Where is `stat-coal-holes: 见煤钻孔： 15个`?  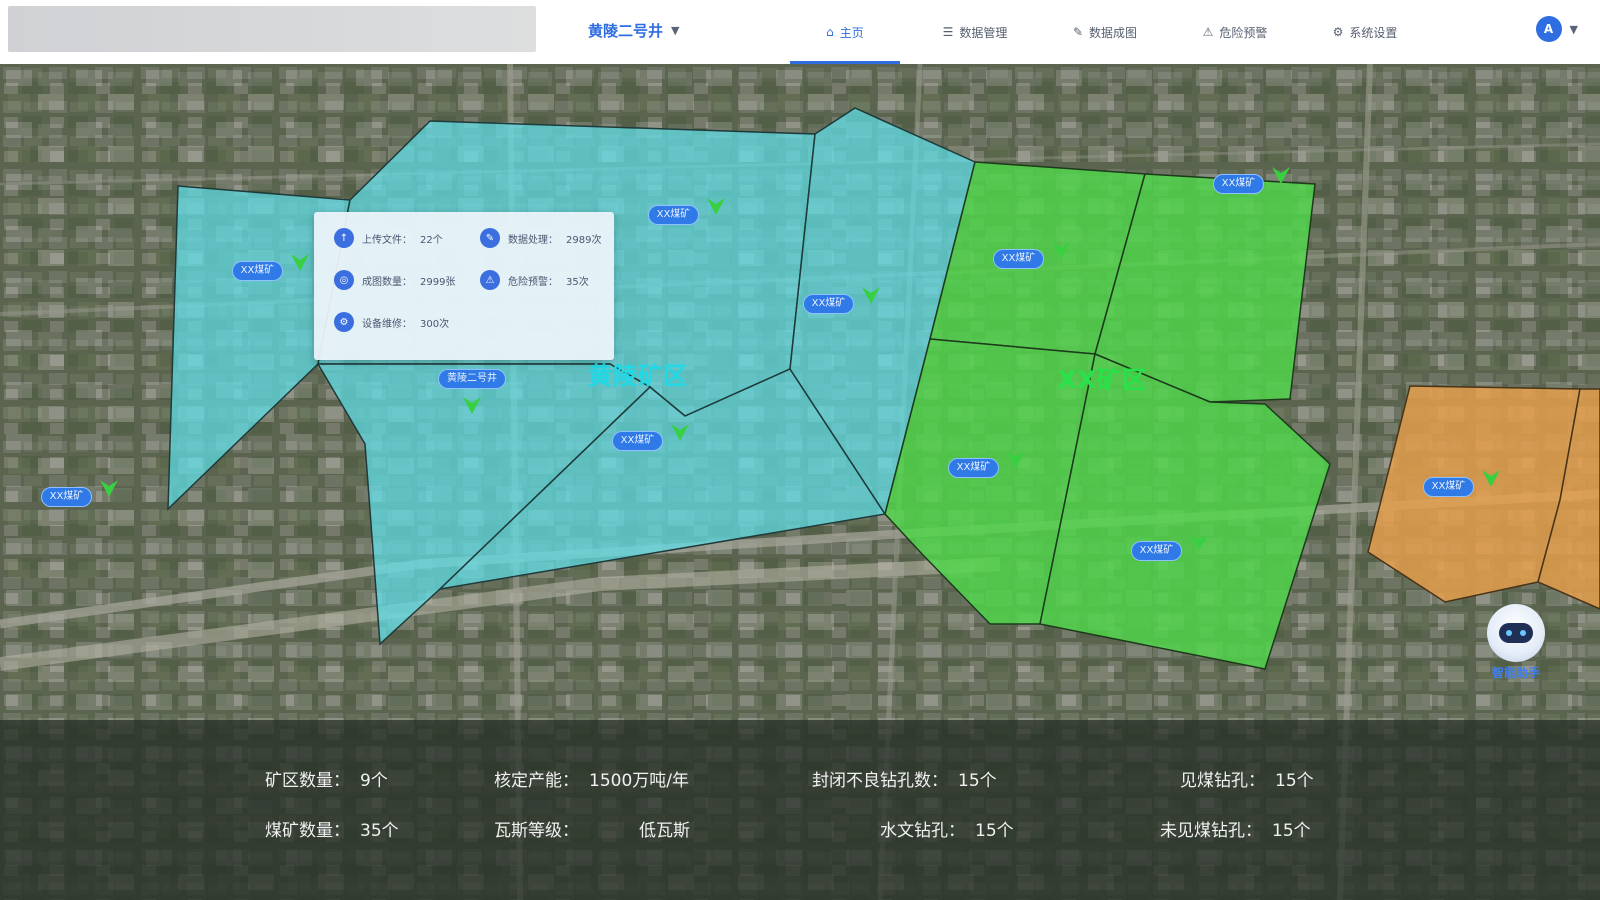 stat-coal-holes: 见煤钻孔： 15个 is located at coordinates (1247, 778).